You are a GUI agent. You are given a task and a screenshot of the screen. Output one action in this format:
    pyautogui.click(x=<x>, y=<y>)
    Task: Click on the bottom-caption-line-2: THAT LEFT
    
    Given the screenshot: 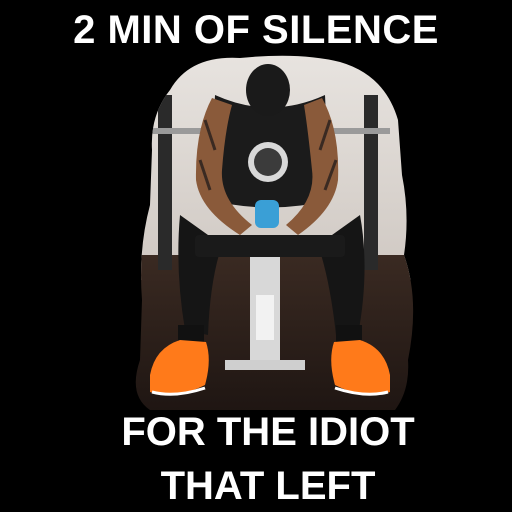 What is the action you would take?
    pyautogui.click(x=268, y=486)
    